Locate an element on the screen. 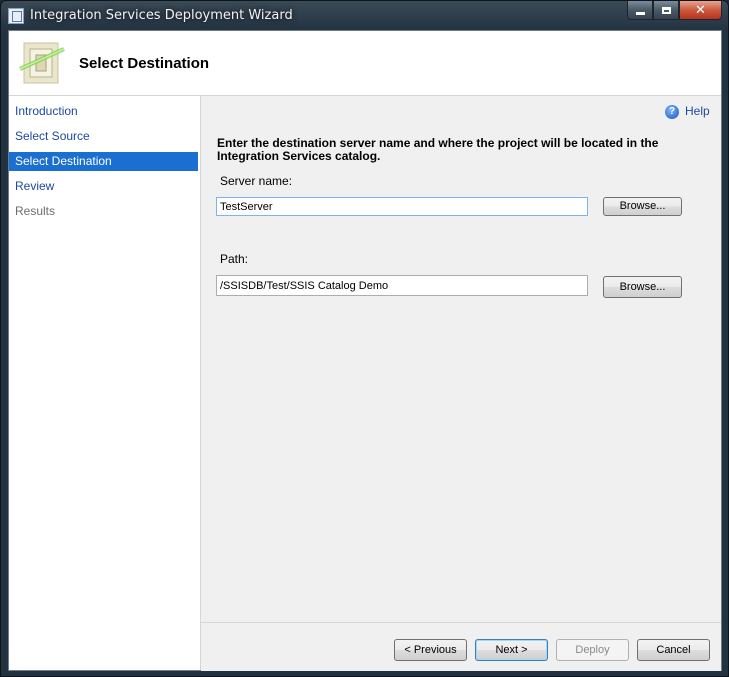 The image size is (729, 677). minimize-button is located at coordinates (640, 10).